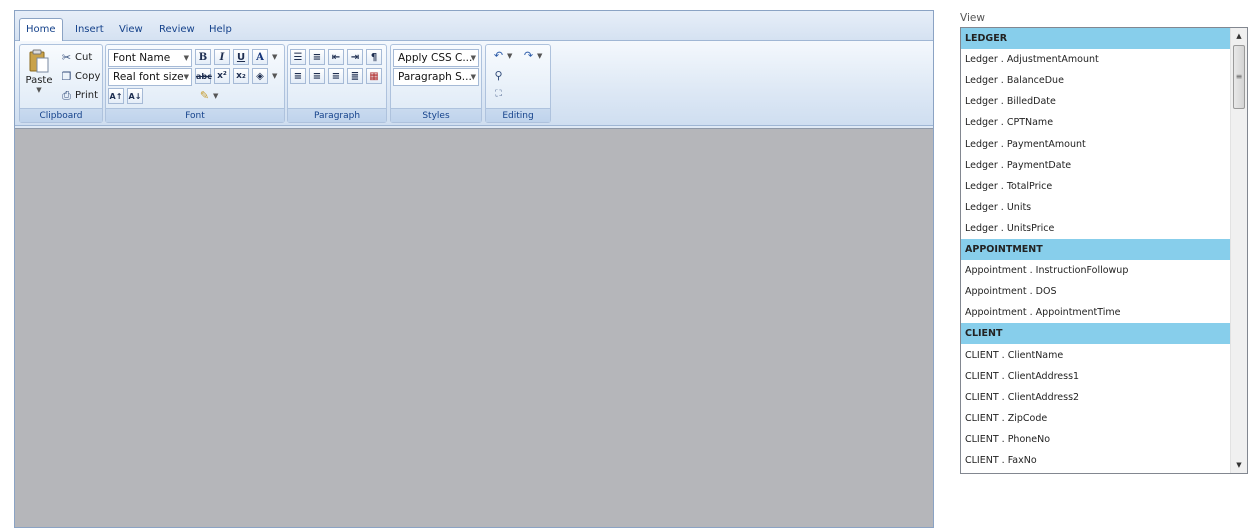  I want to click on paragraph-style-select: Paragraph S... ▼, so click(436, 77).